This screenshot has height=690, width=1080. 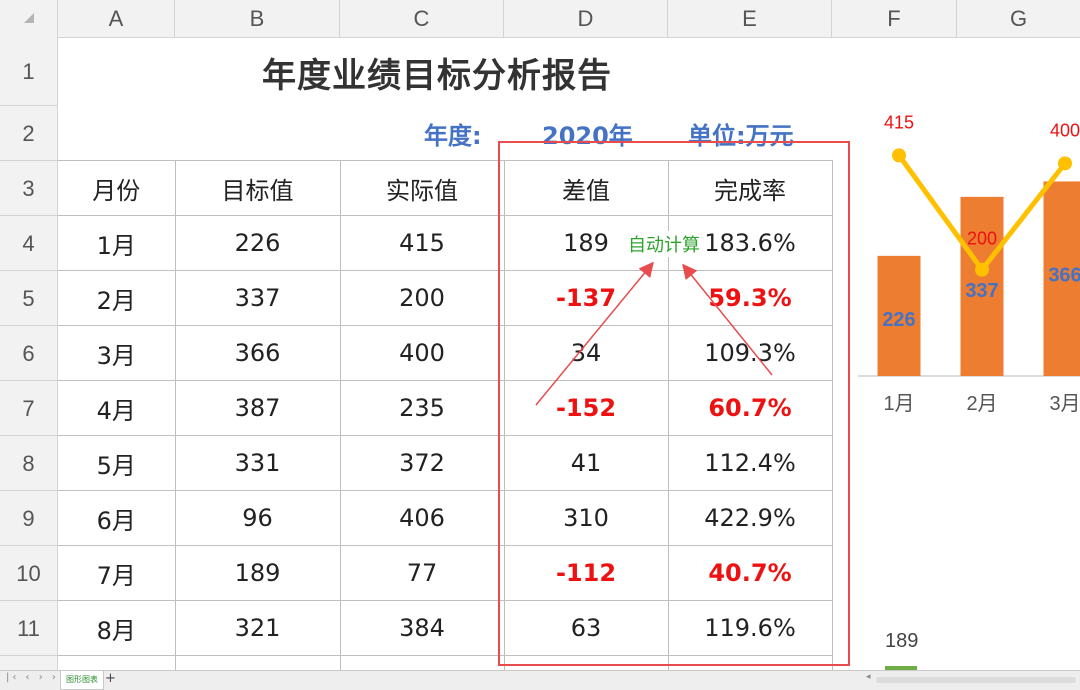 I want to click on bar-label: 337, so click(x=981, y=291).